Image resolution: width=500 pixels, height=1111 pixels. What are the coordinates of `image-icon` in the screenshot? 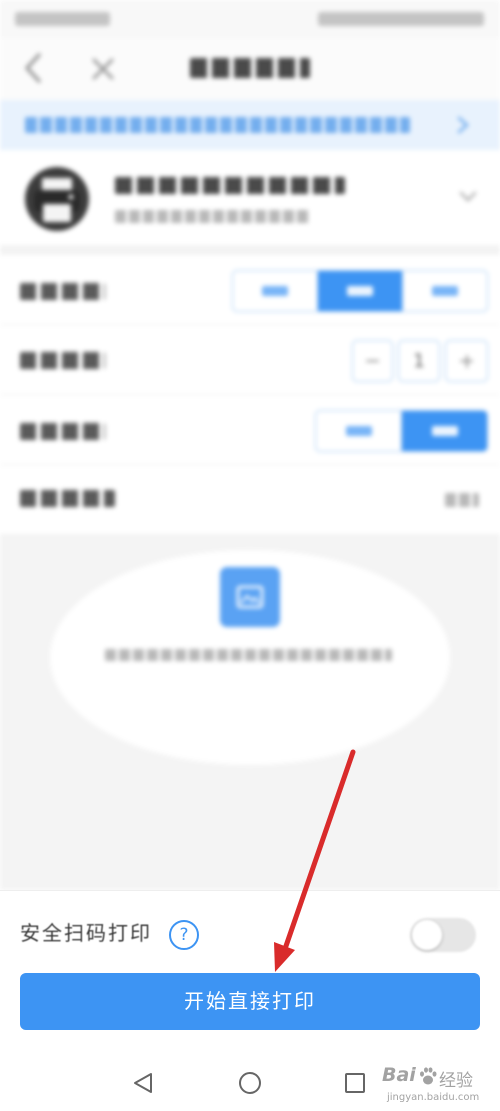 It's located at (250, 597).